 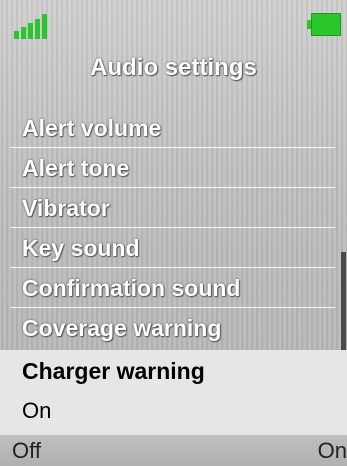 I want to click on menu-item-alert-tone: Alert tone, so click(x=172, y=168).